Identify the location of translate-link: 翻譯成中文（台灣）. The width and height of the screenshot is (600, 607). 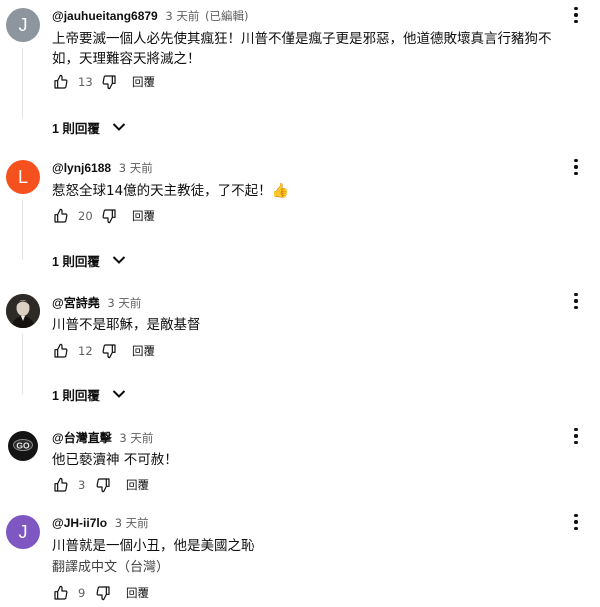
(110, 565).